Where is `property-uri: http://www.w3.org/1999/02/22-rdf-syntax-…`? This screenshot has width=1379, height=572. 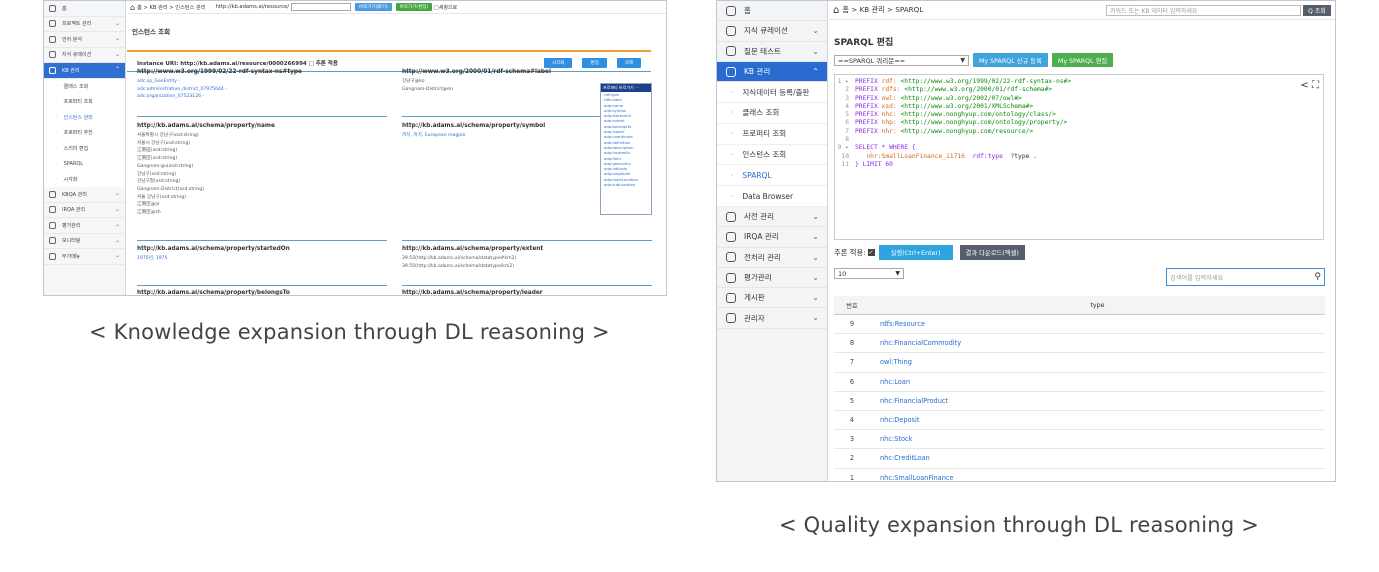
property-uri: http://www.w3.org/1999/02/22-rdf-syntax-… is located at coordinates (262, 72).